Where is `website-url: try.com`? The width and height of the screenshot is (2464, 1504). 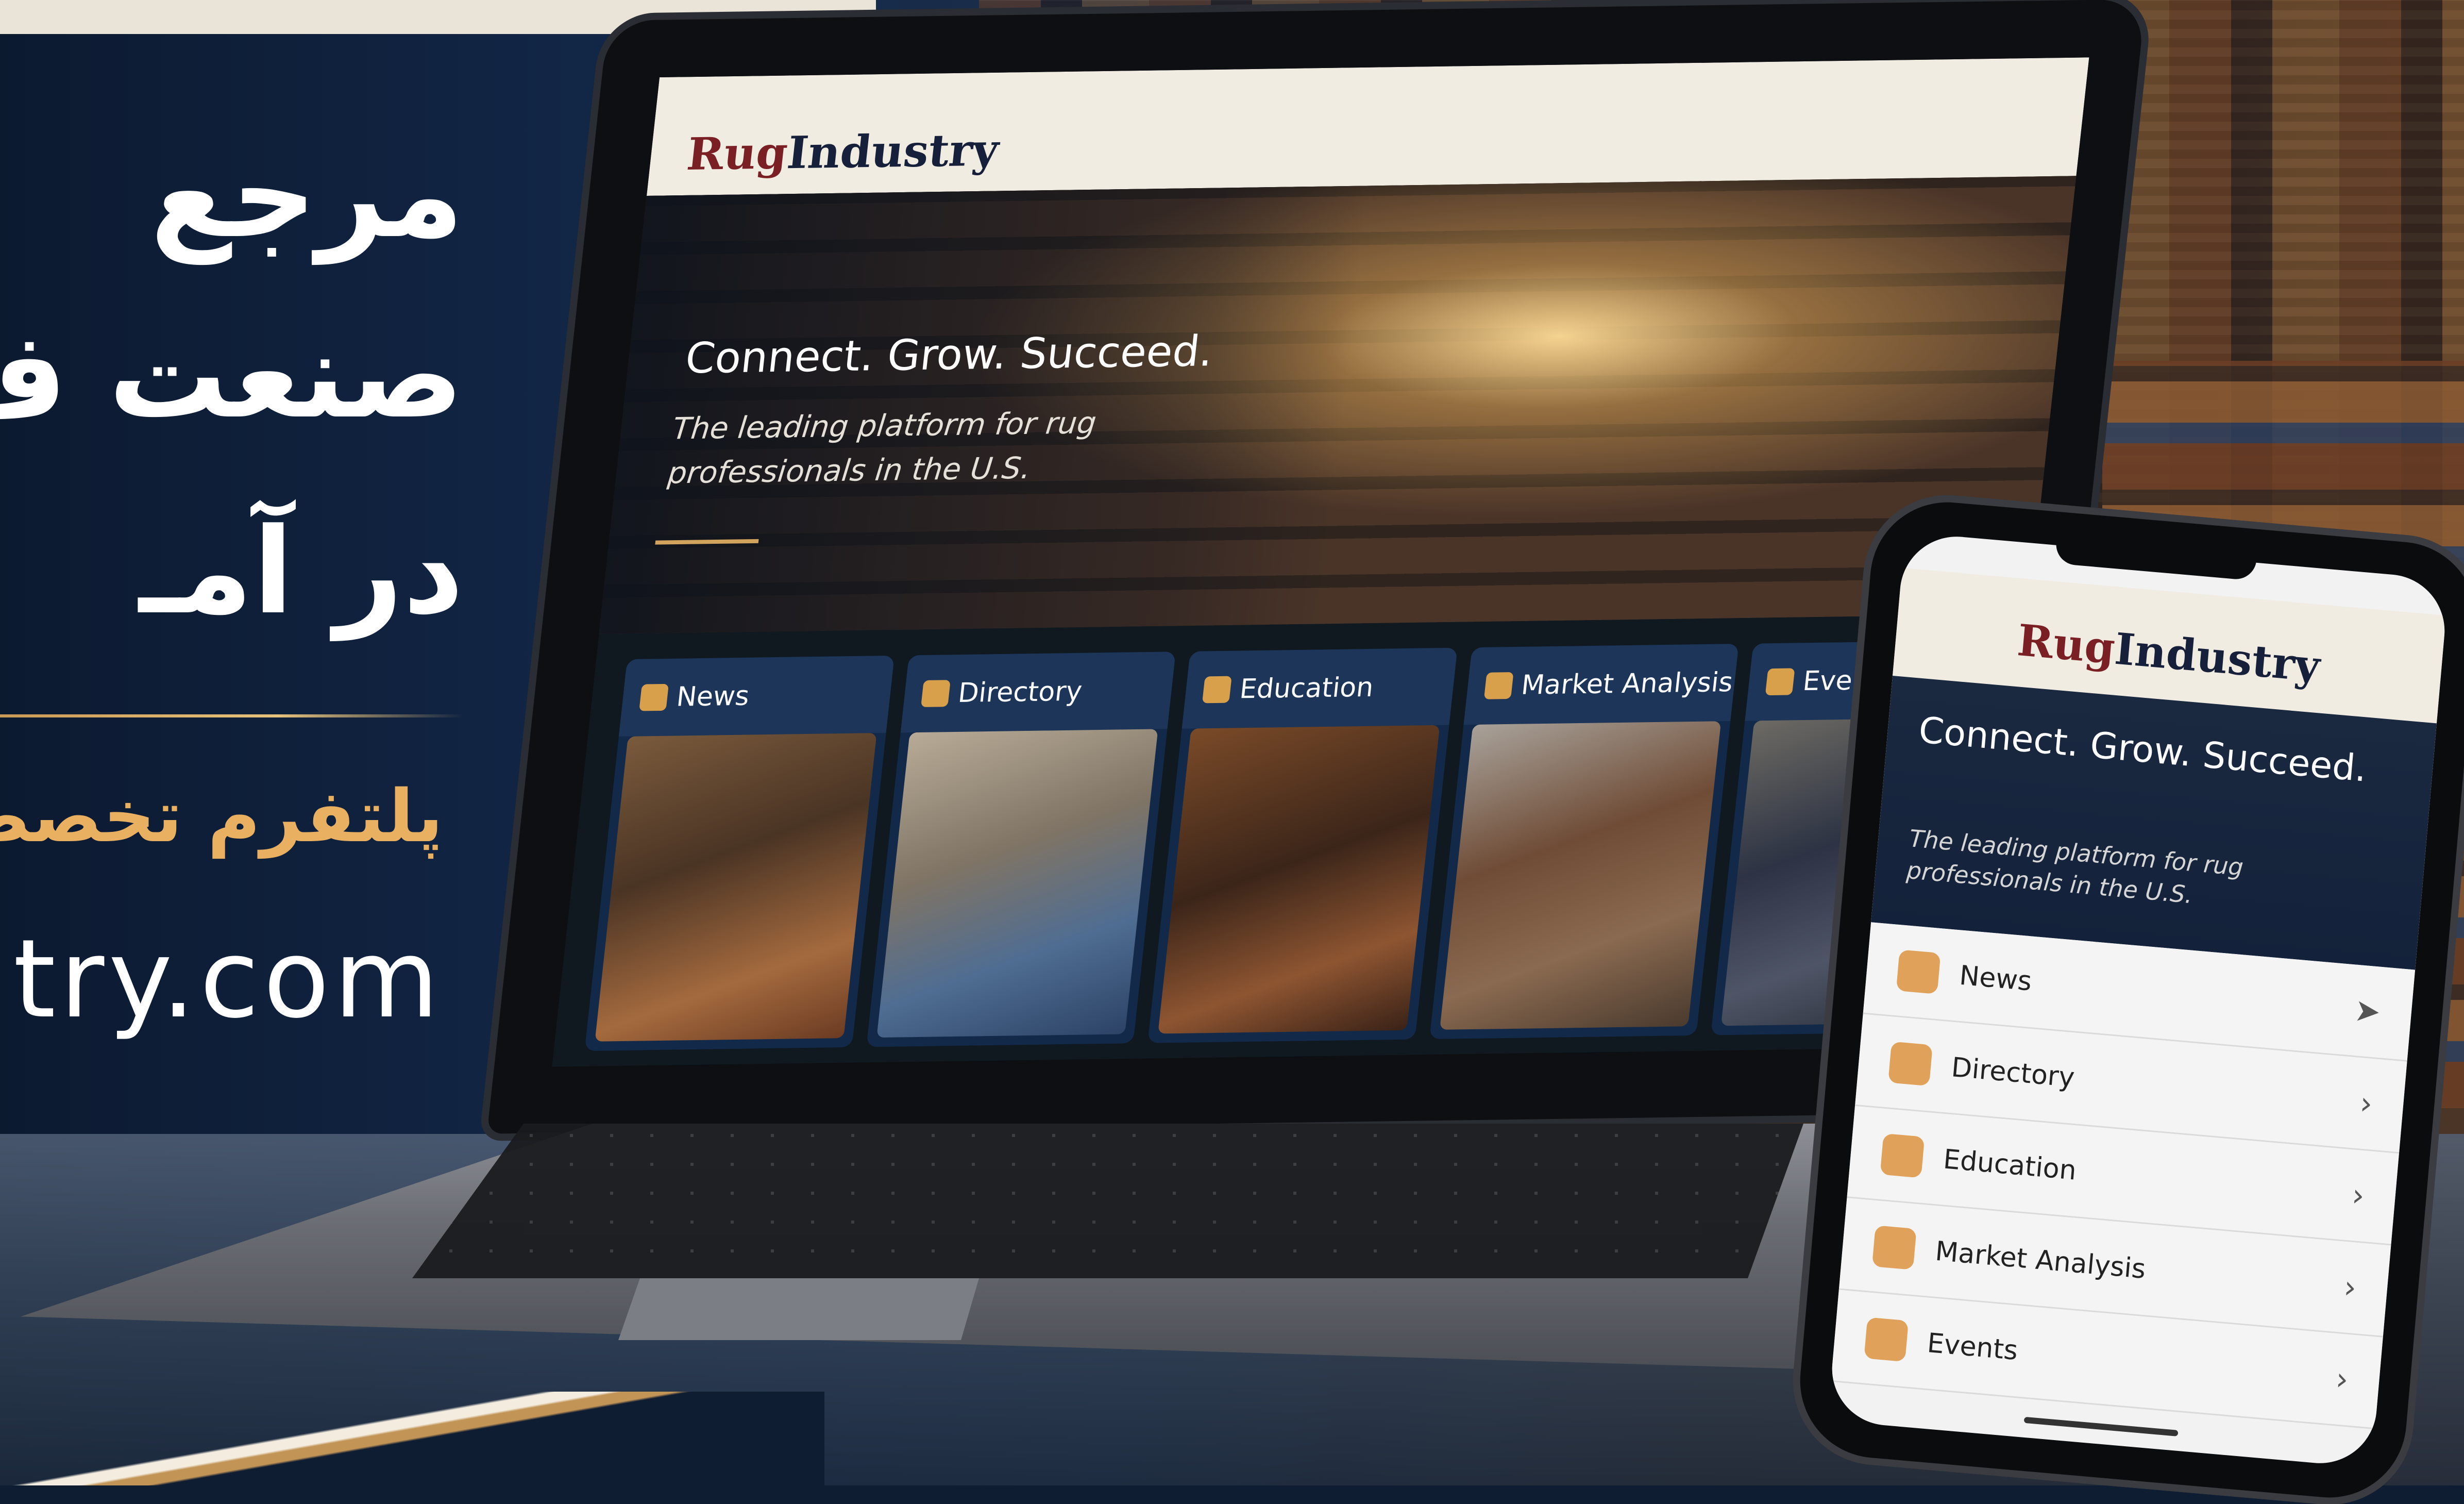 website-url: try.com is located at coordinates (228, 979).